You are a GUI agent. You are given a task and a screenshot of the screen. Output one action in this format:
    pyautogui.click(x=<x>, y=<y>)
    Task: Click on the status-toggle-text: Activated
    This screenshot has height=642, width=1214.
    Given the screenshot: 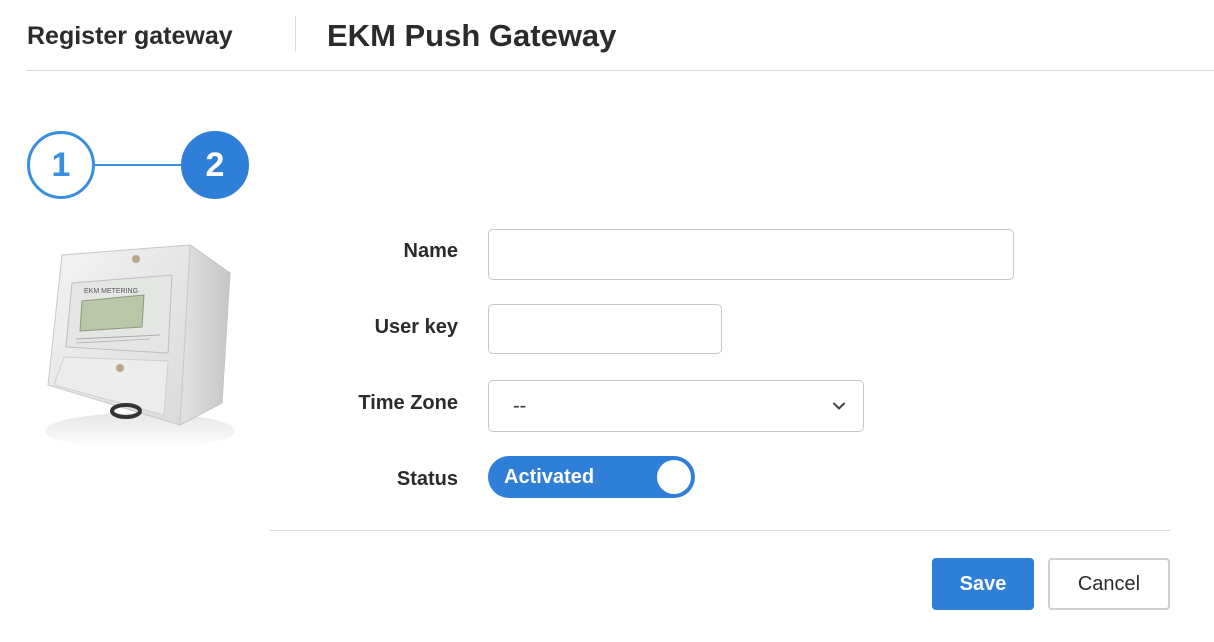 What is the action you would take?
    pyautogui.click(x=549, y=476)
    